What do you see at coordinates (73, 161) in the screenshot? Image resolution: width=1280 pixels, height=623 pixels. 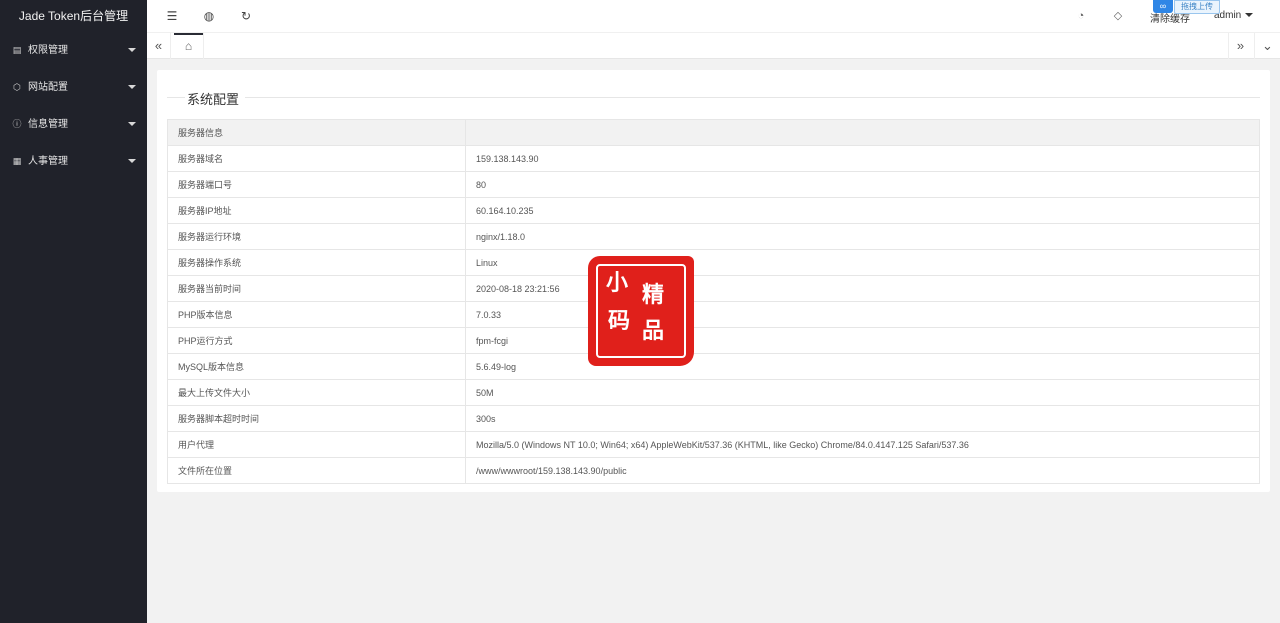 I see `sidebar-item-personnel: ▦ 人事管理` at bounding box center [73, 161].